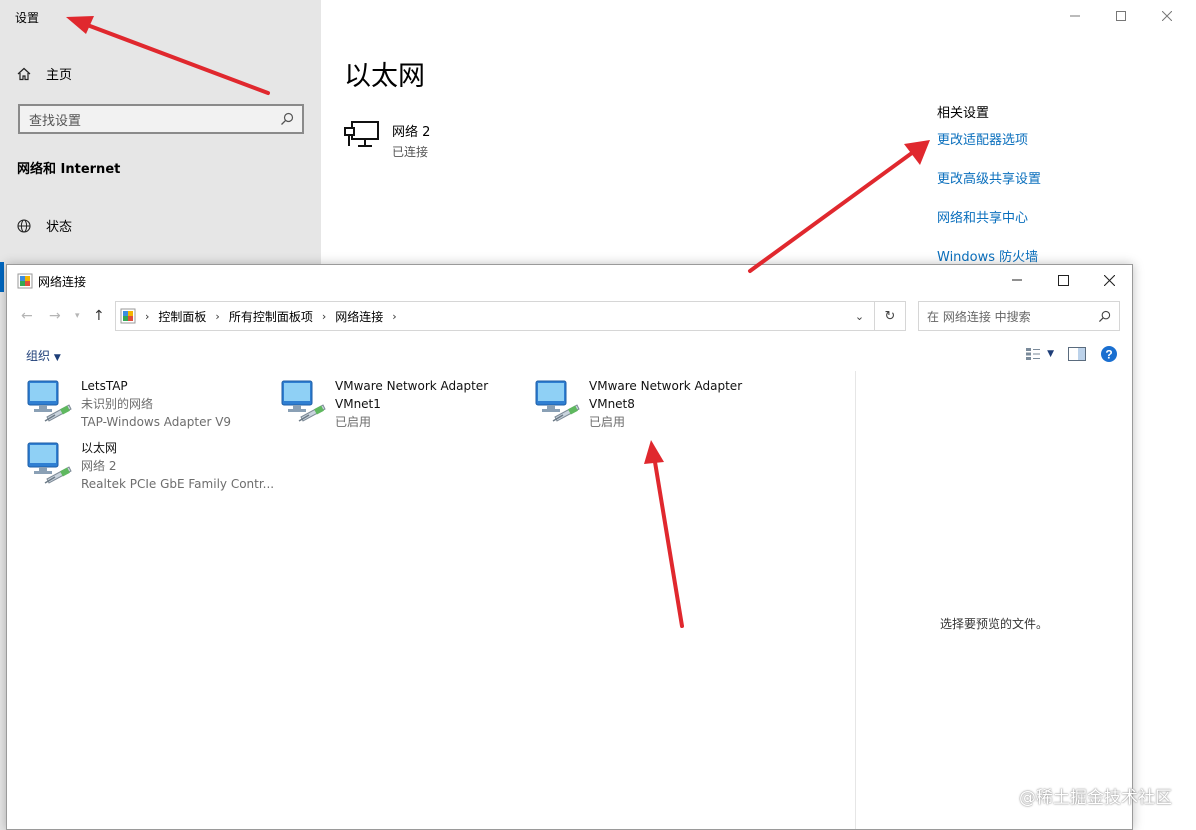 The width and height of the screenshot is (1196, 830). I want to click on page-title: 以太网, so click(384, 76).